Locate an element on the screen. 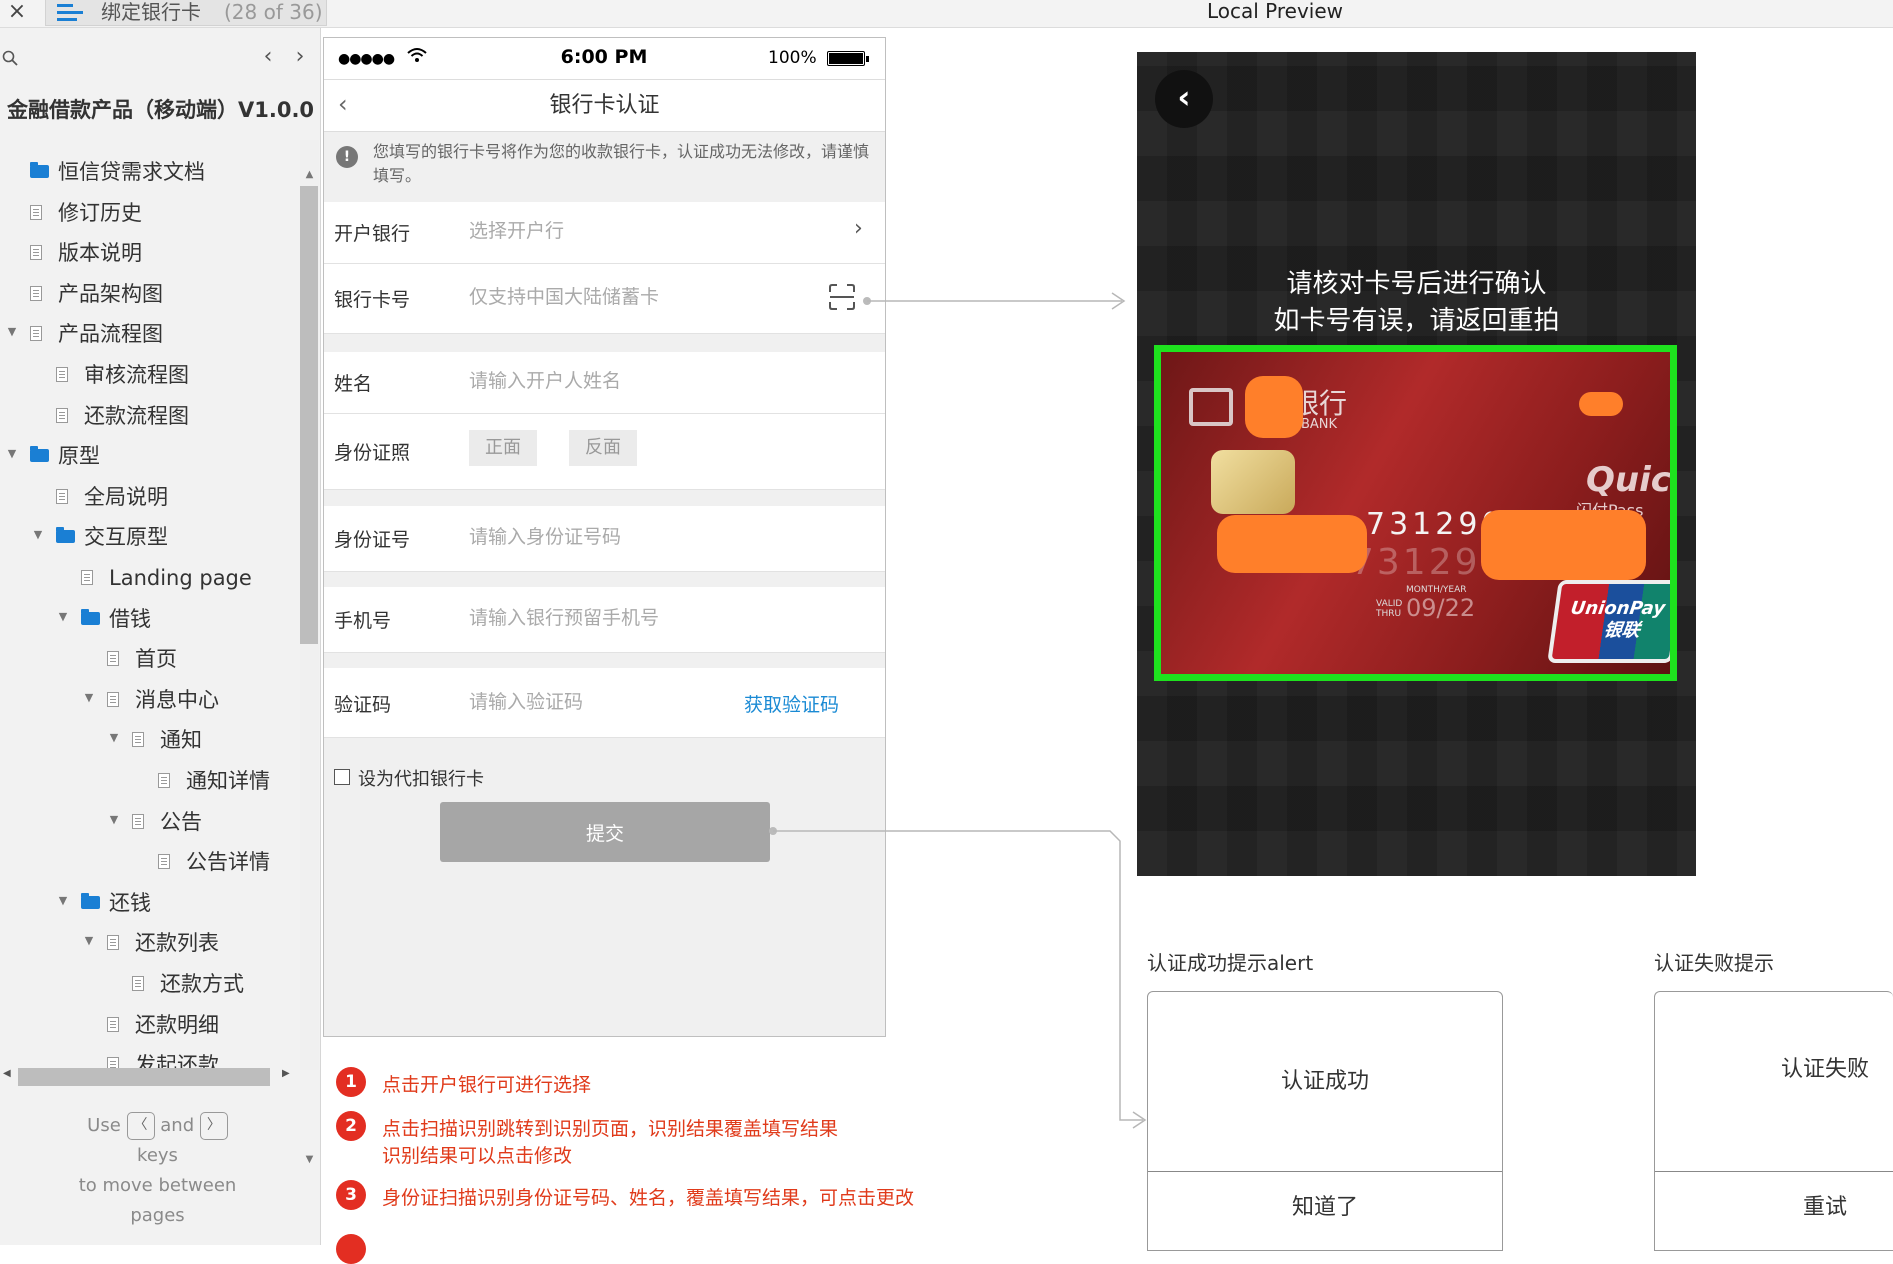  scroll-down-icon: ▼ is located at coordinates (309, 1160).